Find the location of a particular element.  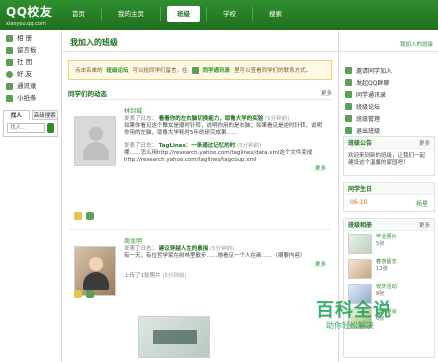

album-text: 同学聚会 6张 is located at coordinates (403, 315).